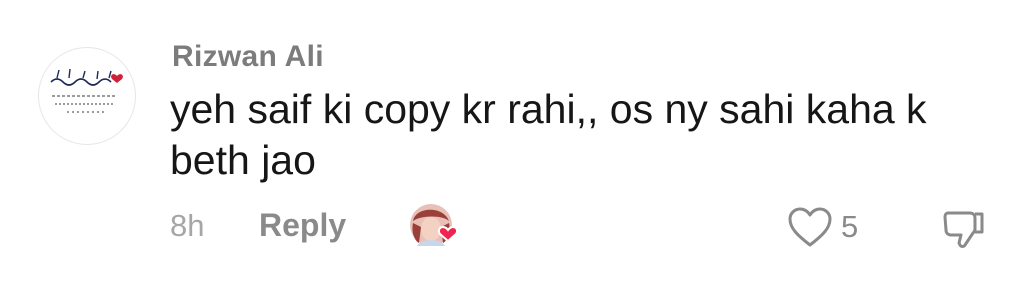 The height and width of the screenshot is (281, 1024). I want to click on like-button: 5, so click(822, 227).